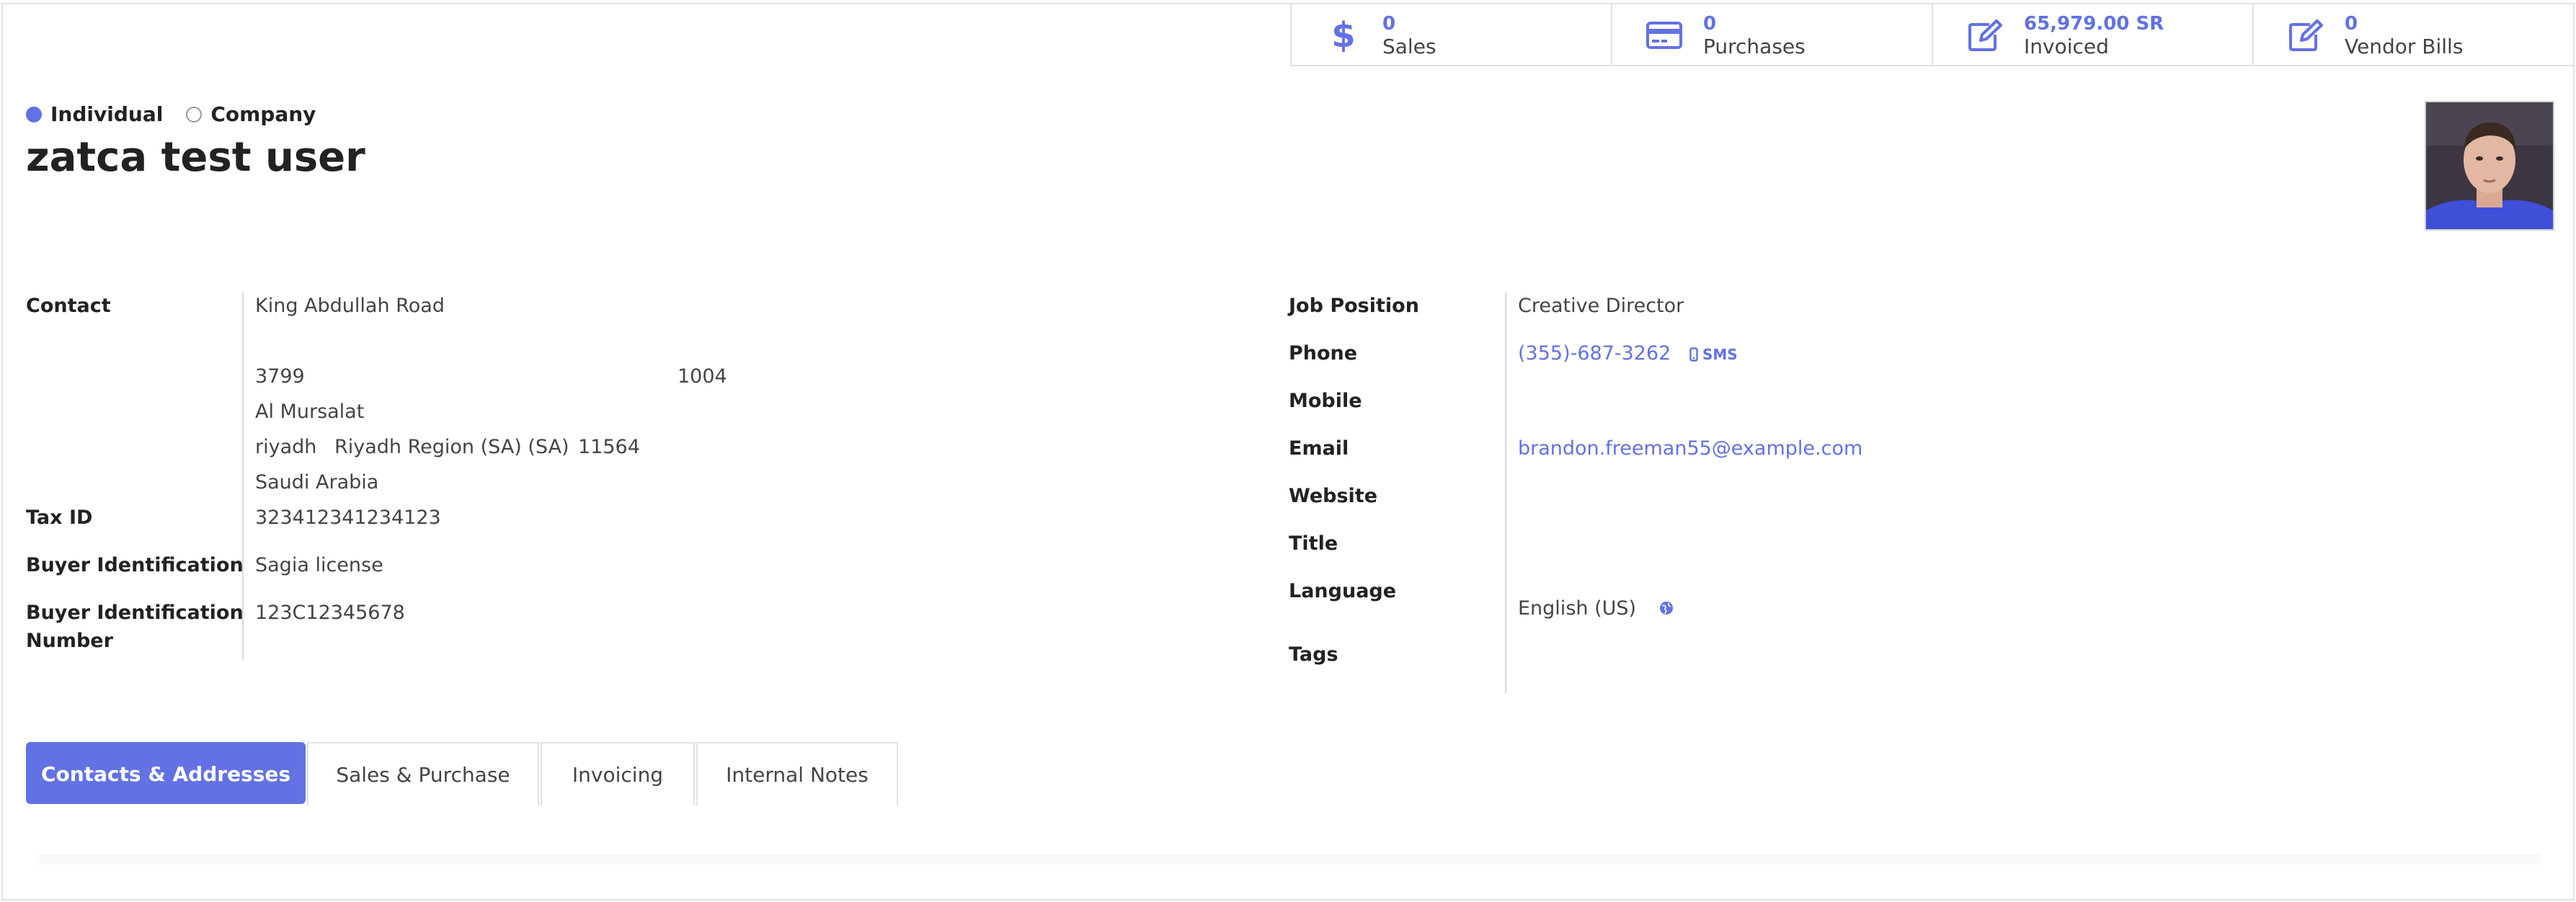 The image size is (2576, 902). Describe the element at coordinates (194, 114) in the screenshot. I see `radio-unchecked-icon` at that location.